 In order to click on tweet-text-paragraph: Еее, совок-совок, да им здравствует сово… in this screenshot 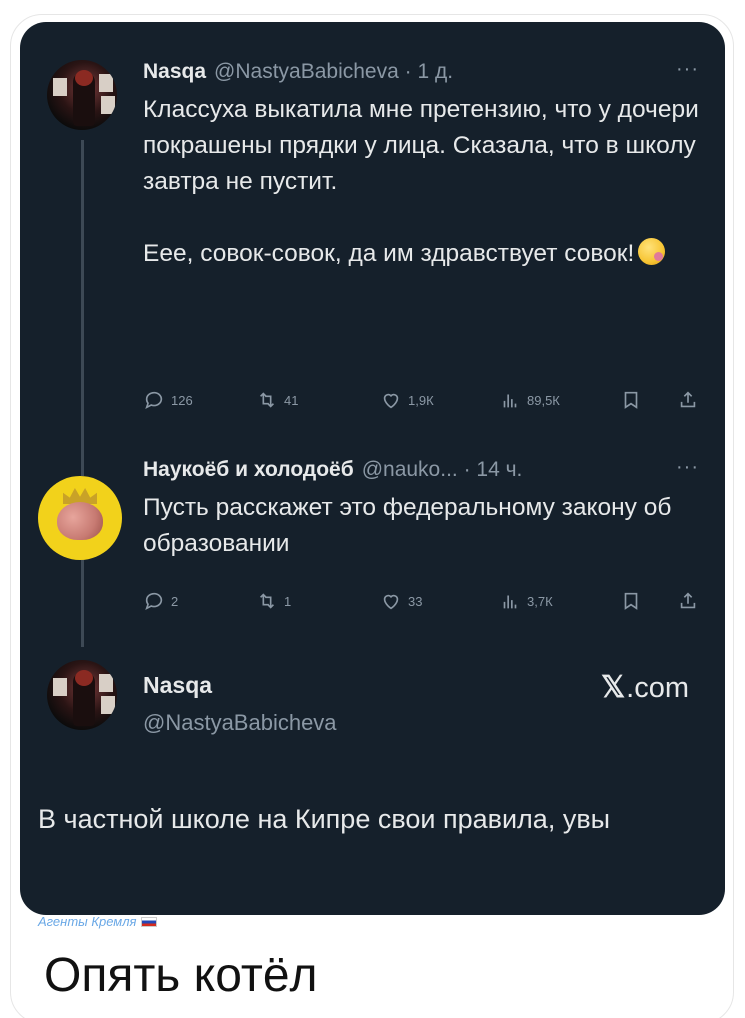, I will do `click(389, 253)`.